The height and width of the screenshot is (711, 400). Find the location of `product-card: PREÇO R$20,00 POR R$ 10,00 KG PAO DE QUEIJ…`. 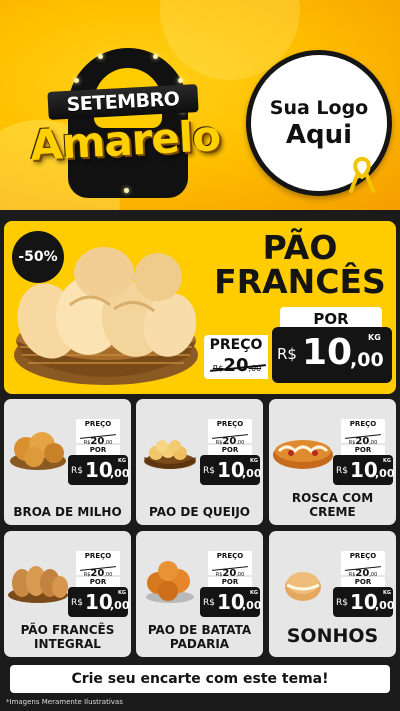

product-card: PREÇO R$20,00 POR R$ 10,00 KG PAO DE QUEIJ… is located at coordinates (199, 462).